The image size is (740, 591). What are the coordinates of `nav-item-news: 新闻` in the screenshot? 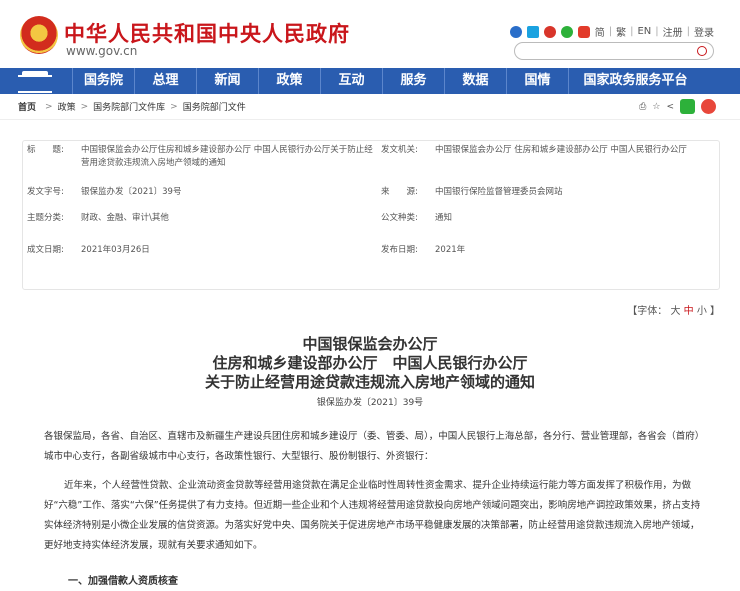 It's located at (227, 81).